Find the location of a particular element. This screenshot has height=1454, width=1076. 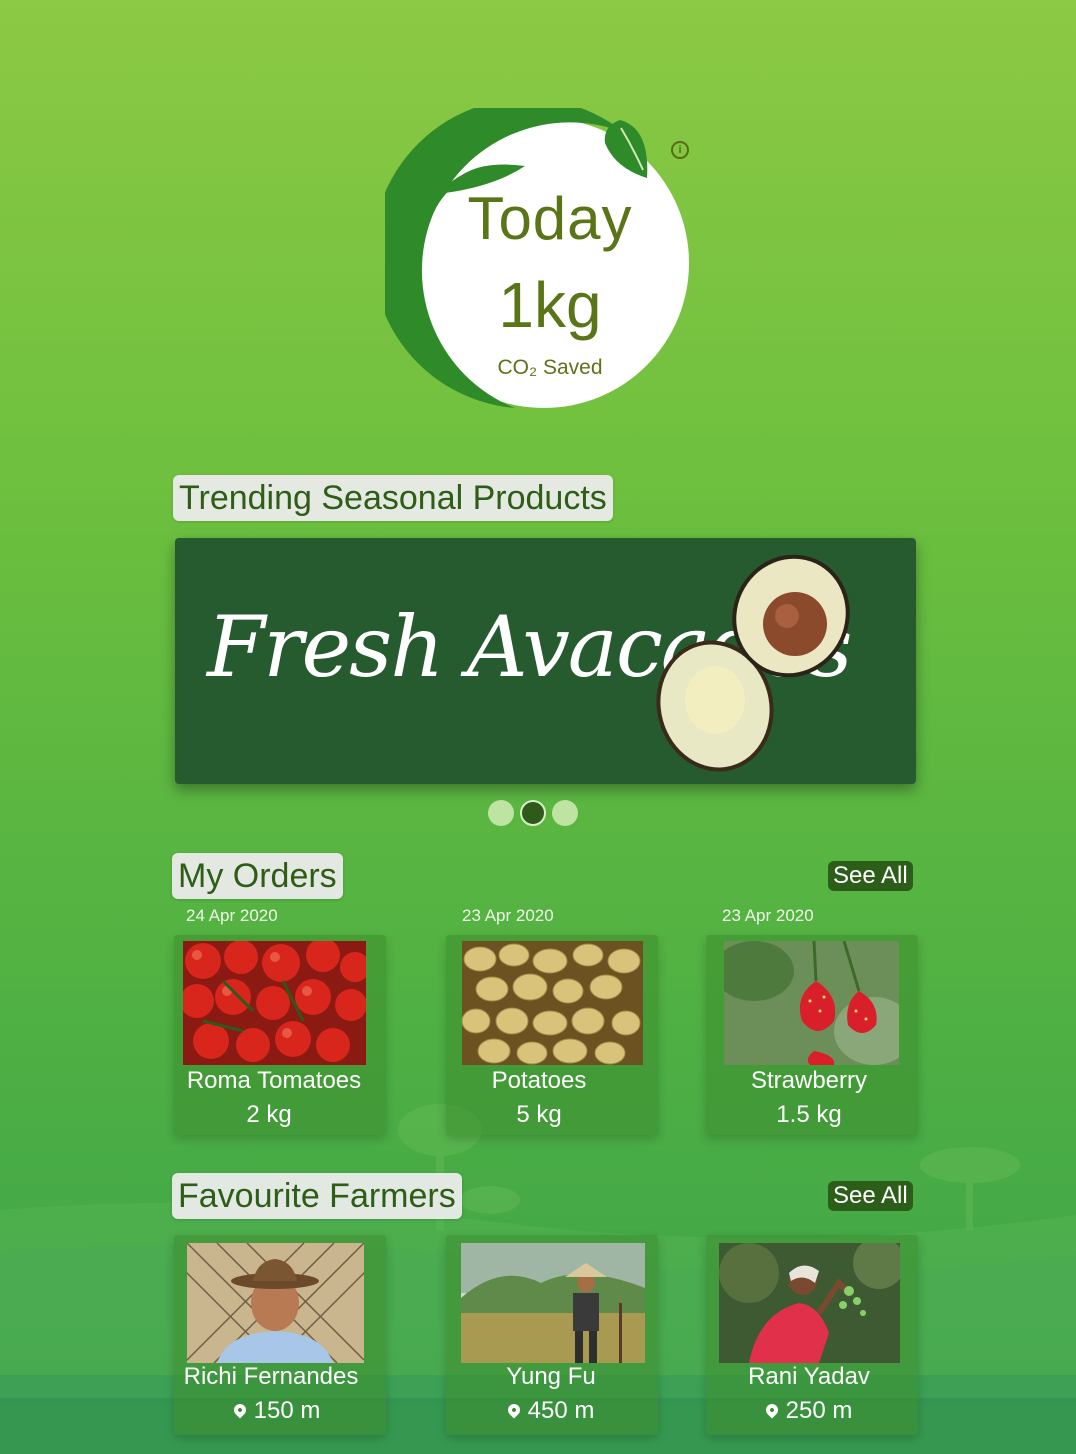

favourite-farmers-title: Favourite Farmers is located at coordinates (317, 1196).